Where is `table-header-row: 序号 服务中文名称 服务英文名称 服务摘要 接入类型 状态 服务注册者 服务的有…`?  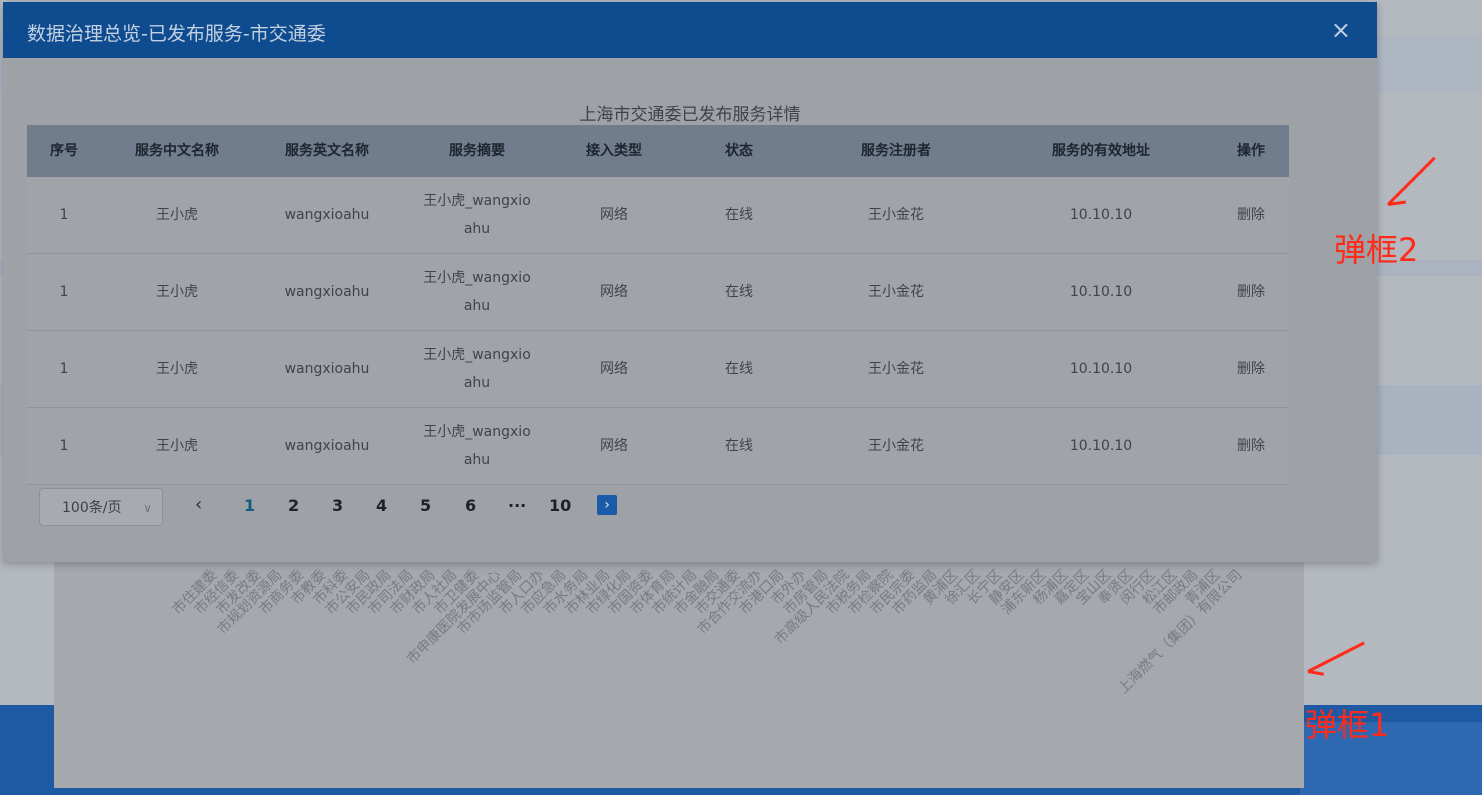
table-header-row: 序号 服务中文名称 服务英文名称 服务摘要 接入类型 状态 服务注册者 服务的有… is located at coordinates (658, 151).